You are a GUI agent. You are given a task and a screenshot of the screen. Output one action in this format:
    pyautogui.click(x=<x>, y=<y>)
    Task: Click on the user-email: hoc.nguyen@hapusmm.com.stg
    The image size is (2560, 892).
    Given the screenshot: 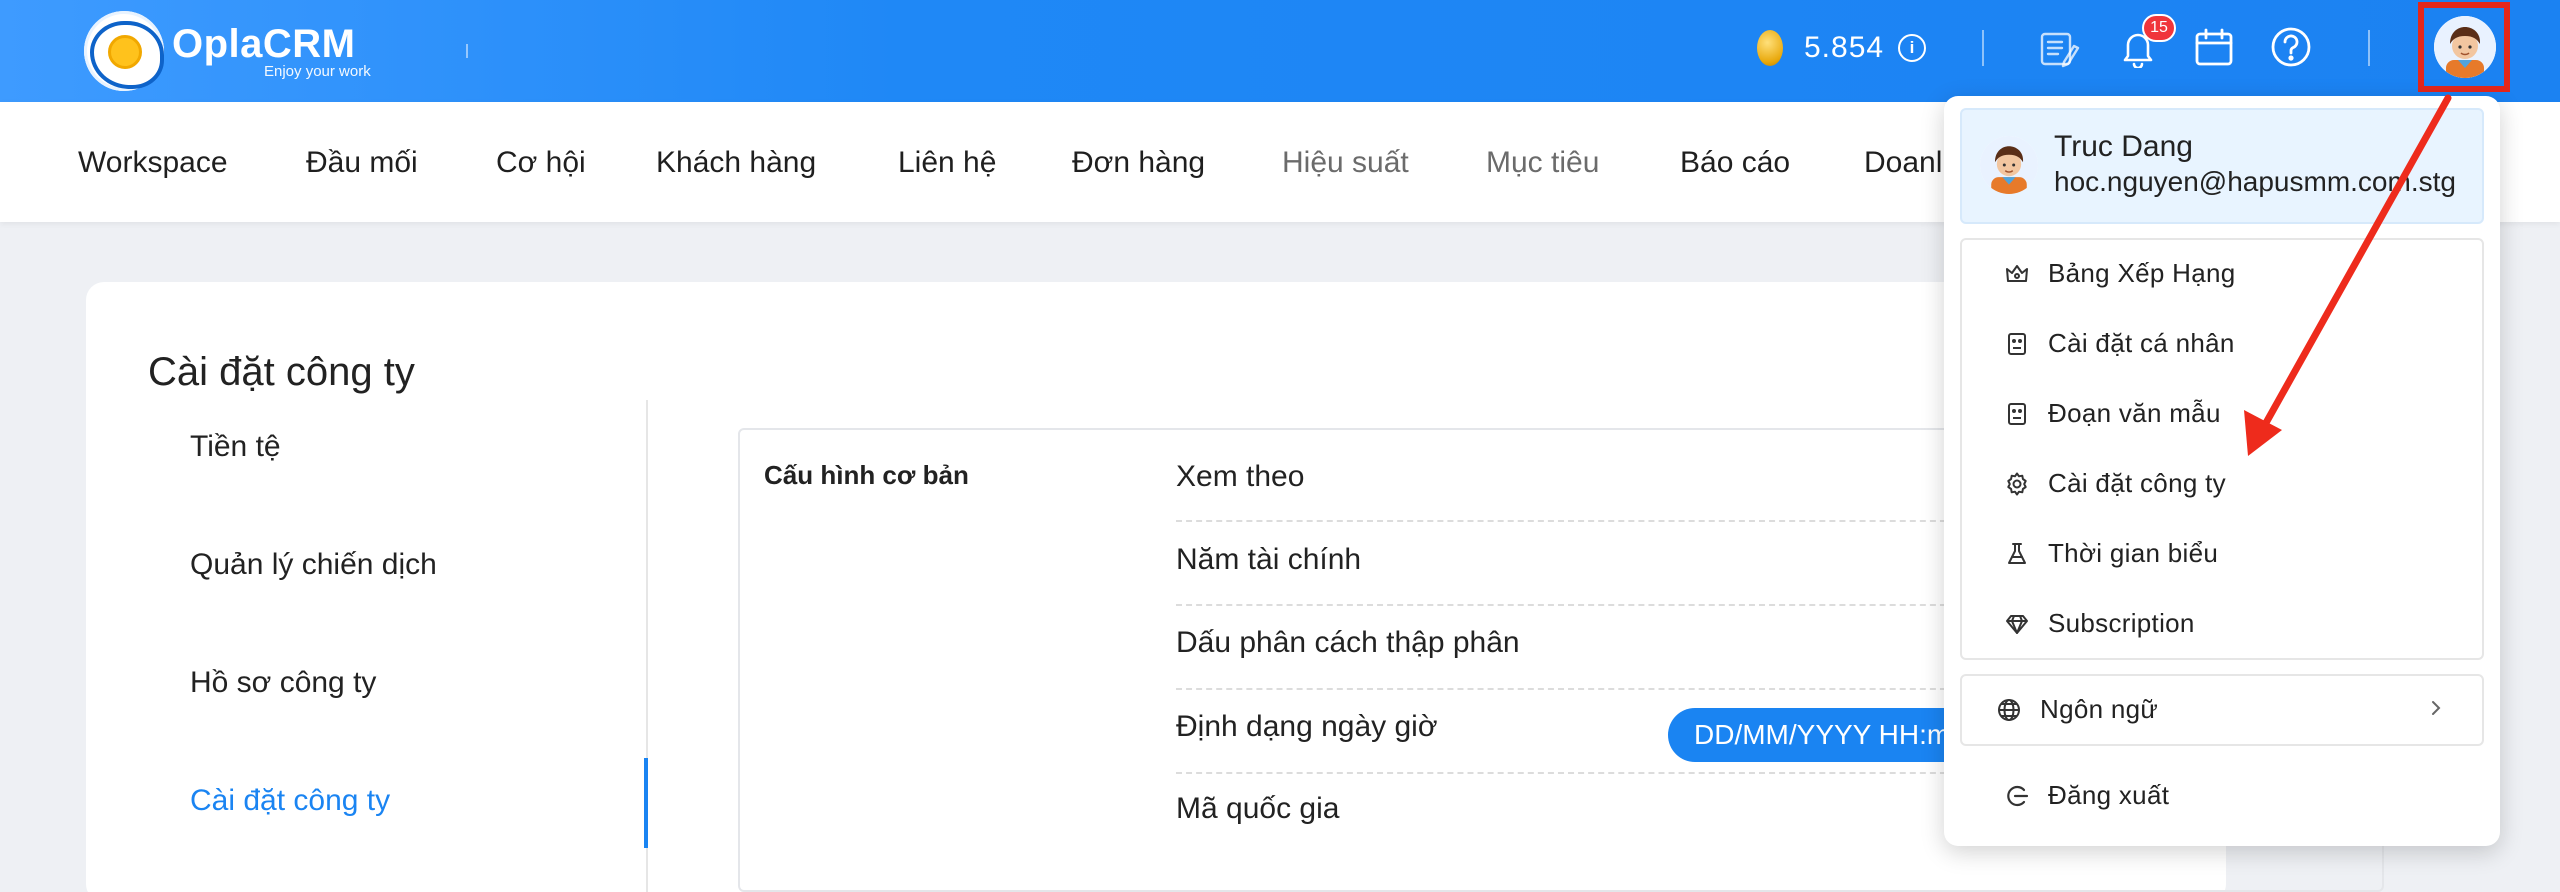 What is the action you would take?
    pyautogui.click(x=2255, y=181)
    